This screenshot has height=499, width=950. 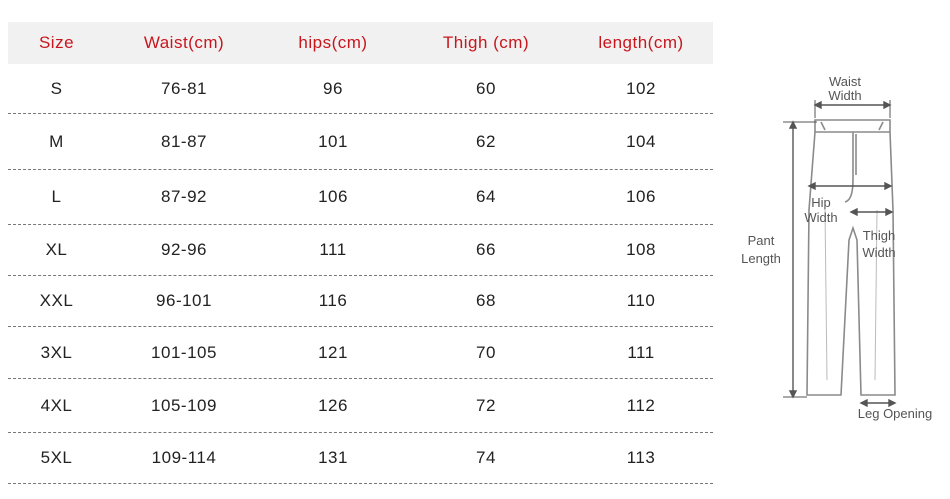 I want to click on header-length: length(cm), so click(x=641, y=42).